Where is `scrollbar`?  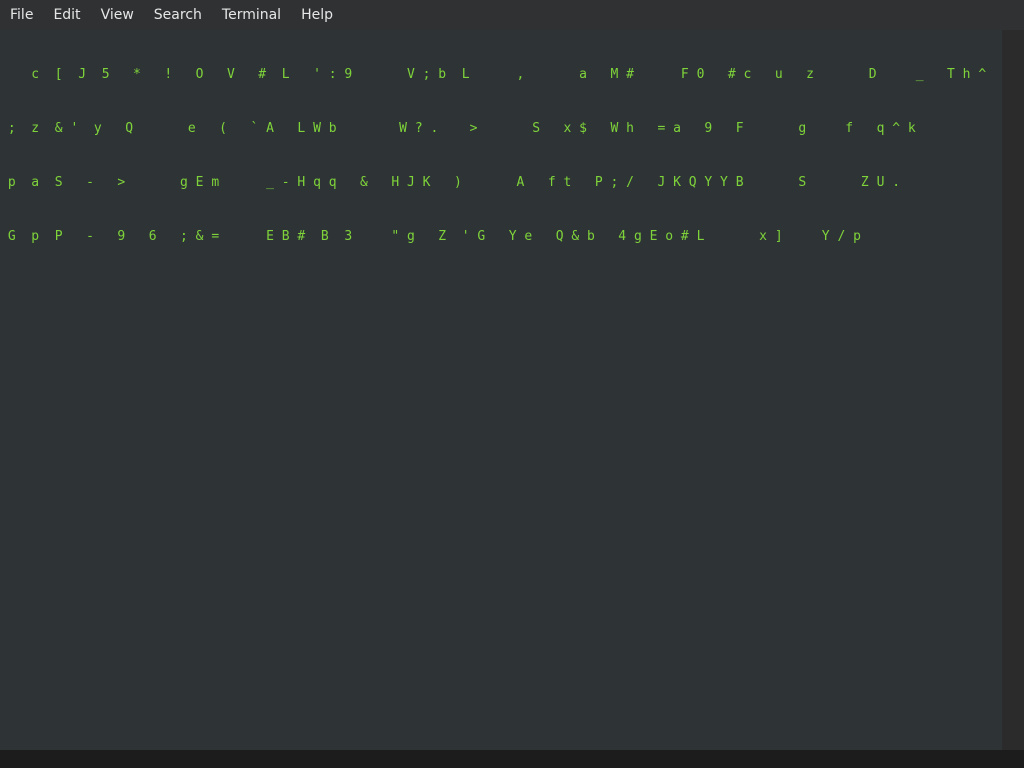
scrollbar is located at coordinates (1013, 390).